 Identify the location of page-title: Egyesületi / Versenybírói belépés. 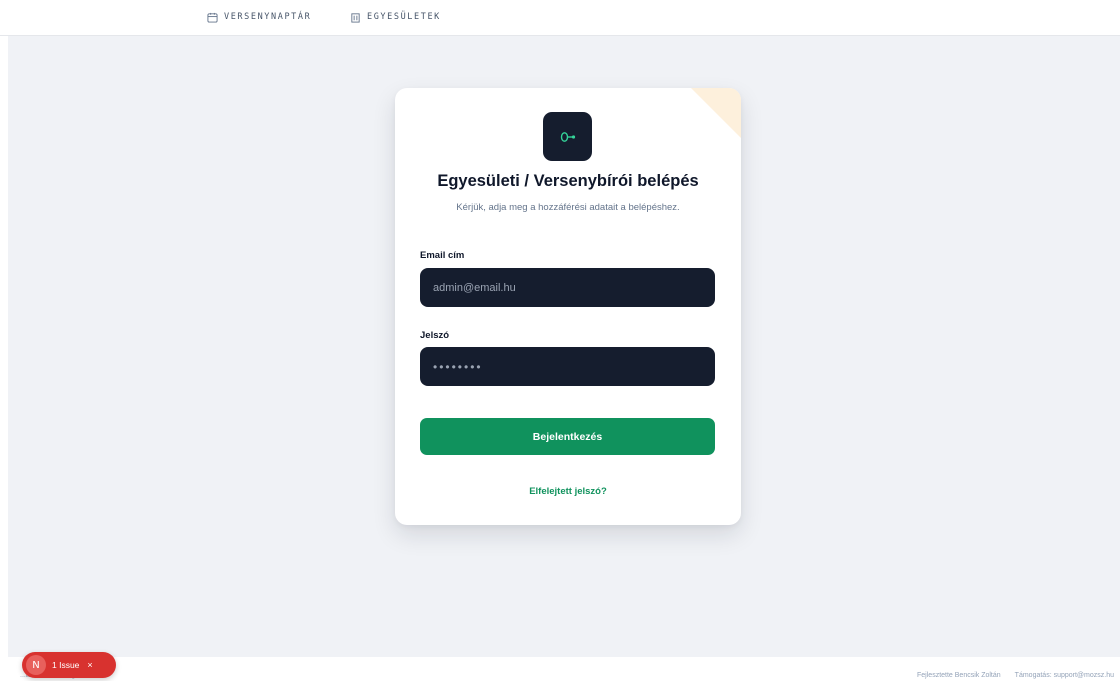
(568, 181).